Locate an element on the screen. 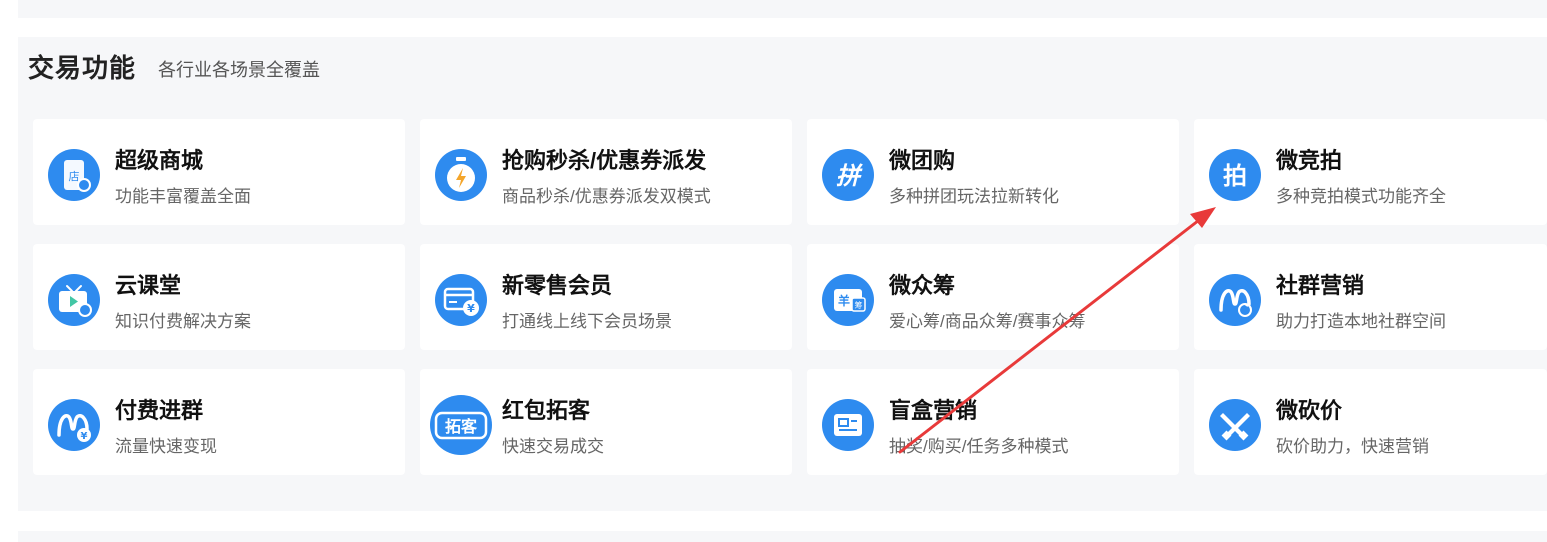 The width and height of the screenshot is (1547, 542). card-description: 知识付费解决方案 is located at coordinates (183, 321).